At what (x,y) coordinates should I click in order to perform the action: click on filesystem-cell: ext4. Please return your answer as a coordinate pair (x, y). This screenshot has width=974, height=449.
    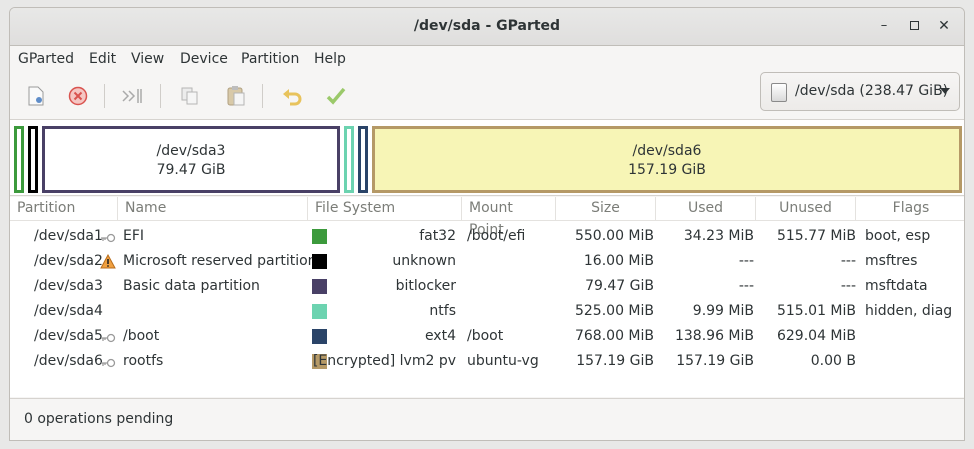
    Looking at the image, I should click on (440, 336).